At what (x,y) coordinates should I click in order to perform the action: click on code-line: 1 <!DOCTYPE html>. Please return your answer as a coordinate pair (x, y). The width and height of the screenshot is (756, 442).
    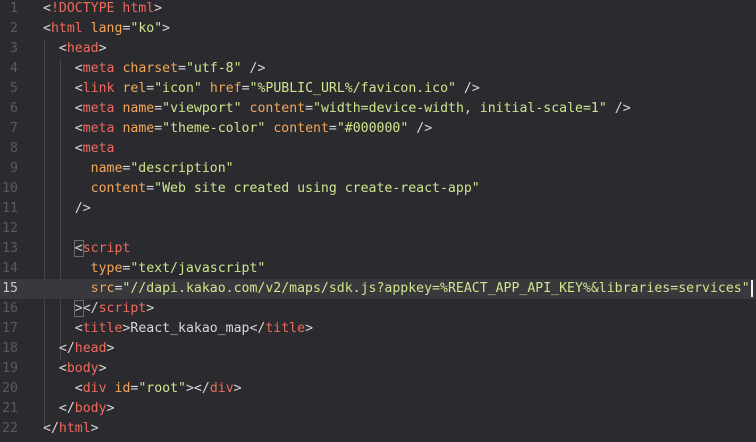
    Looking at the image, I should click on (378, 9).